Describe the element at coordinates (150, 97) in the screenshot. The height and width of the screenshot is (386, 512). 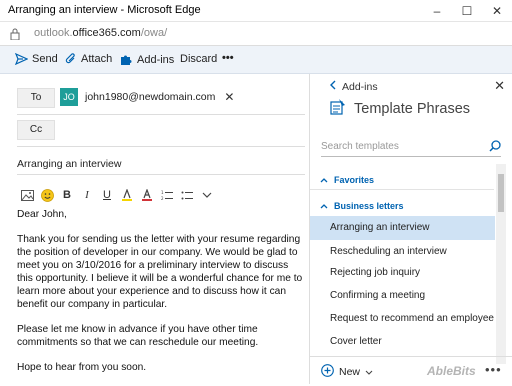
I see `recipient-email: john1980@newdomain.com` at that location.